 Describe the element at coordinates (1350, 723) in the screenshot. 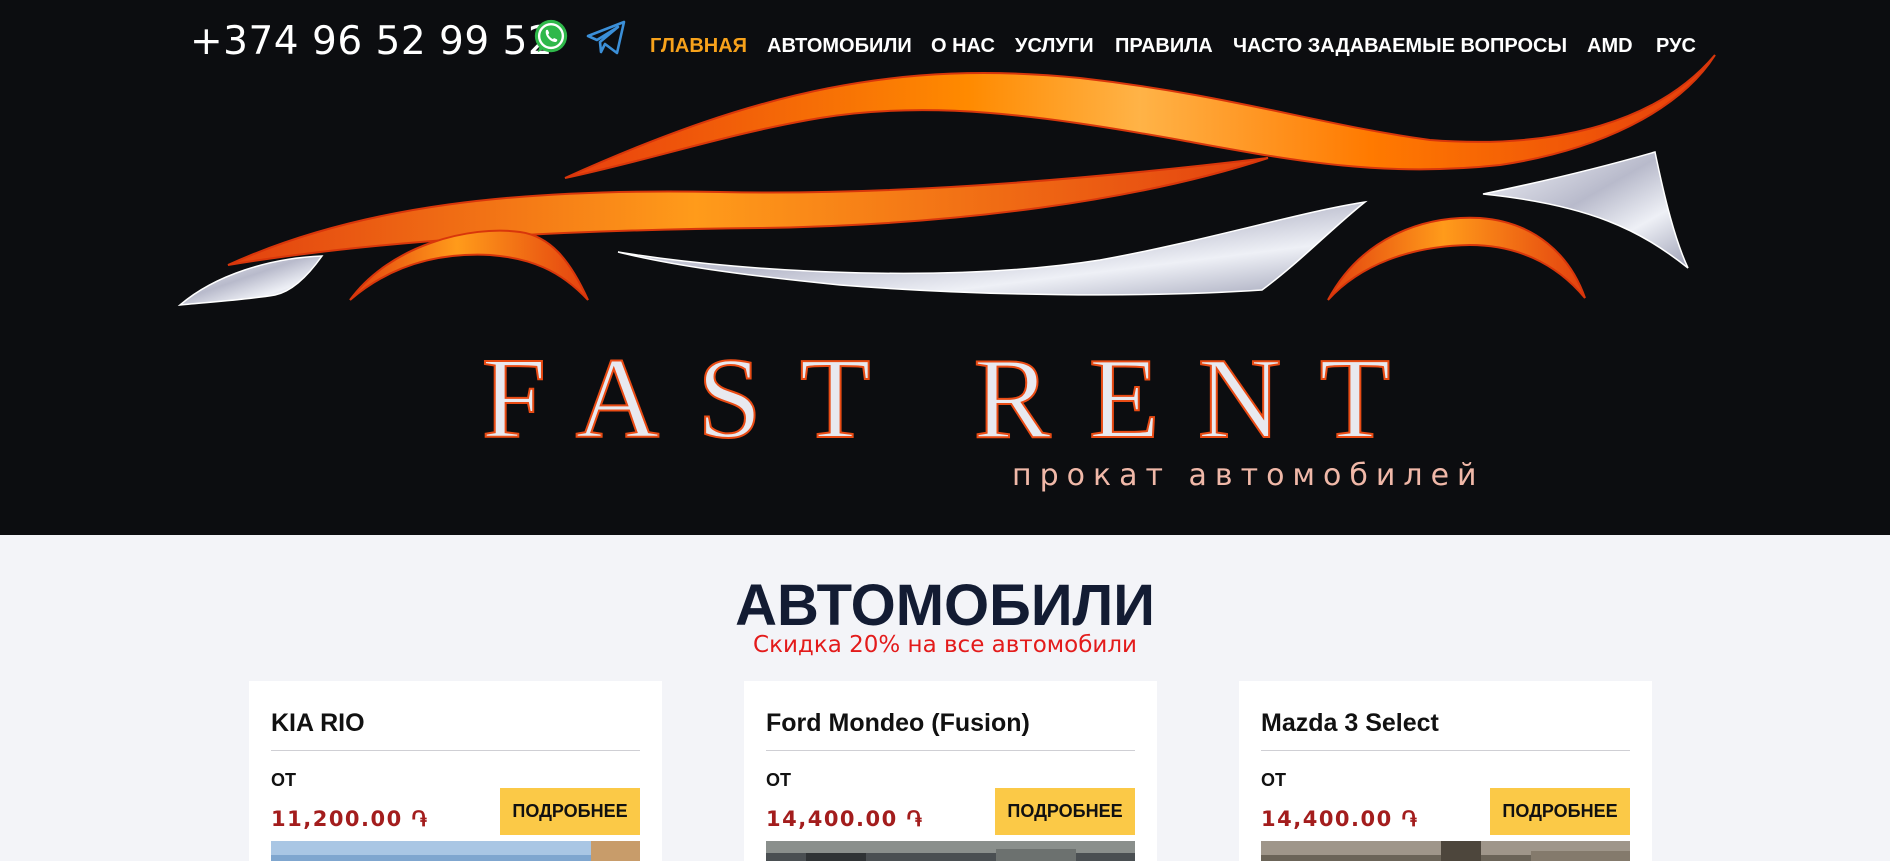

I see `car-title: Mazda 3 Select` at that location.